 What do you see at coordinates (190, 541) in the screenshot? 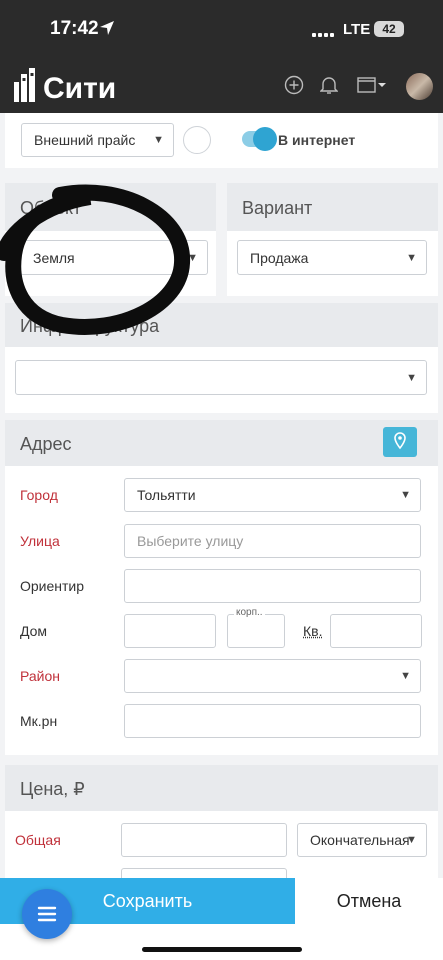
I see `street-placeholder: Выберите улицу` at bounding box center [190, 541].